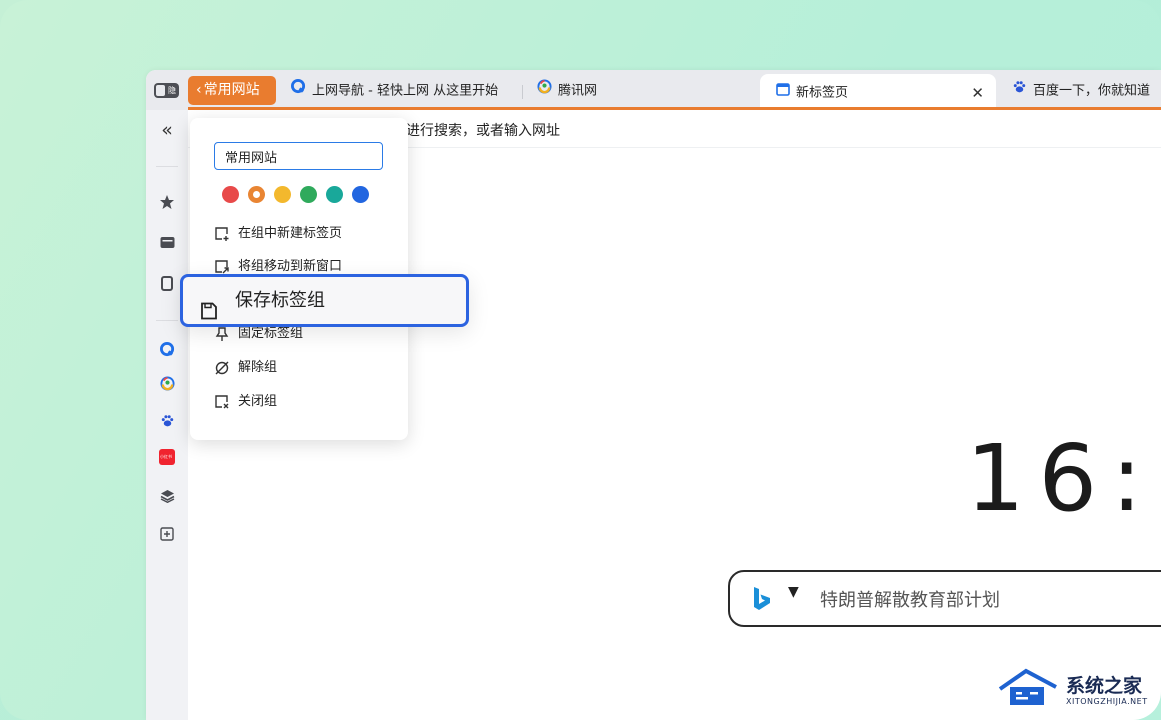  I want to click on color-swatch-orange, so click(256, 194).